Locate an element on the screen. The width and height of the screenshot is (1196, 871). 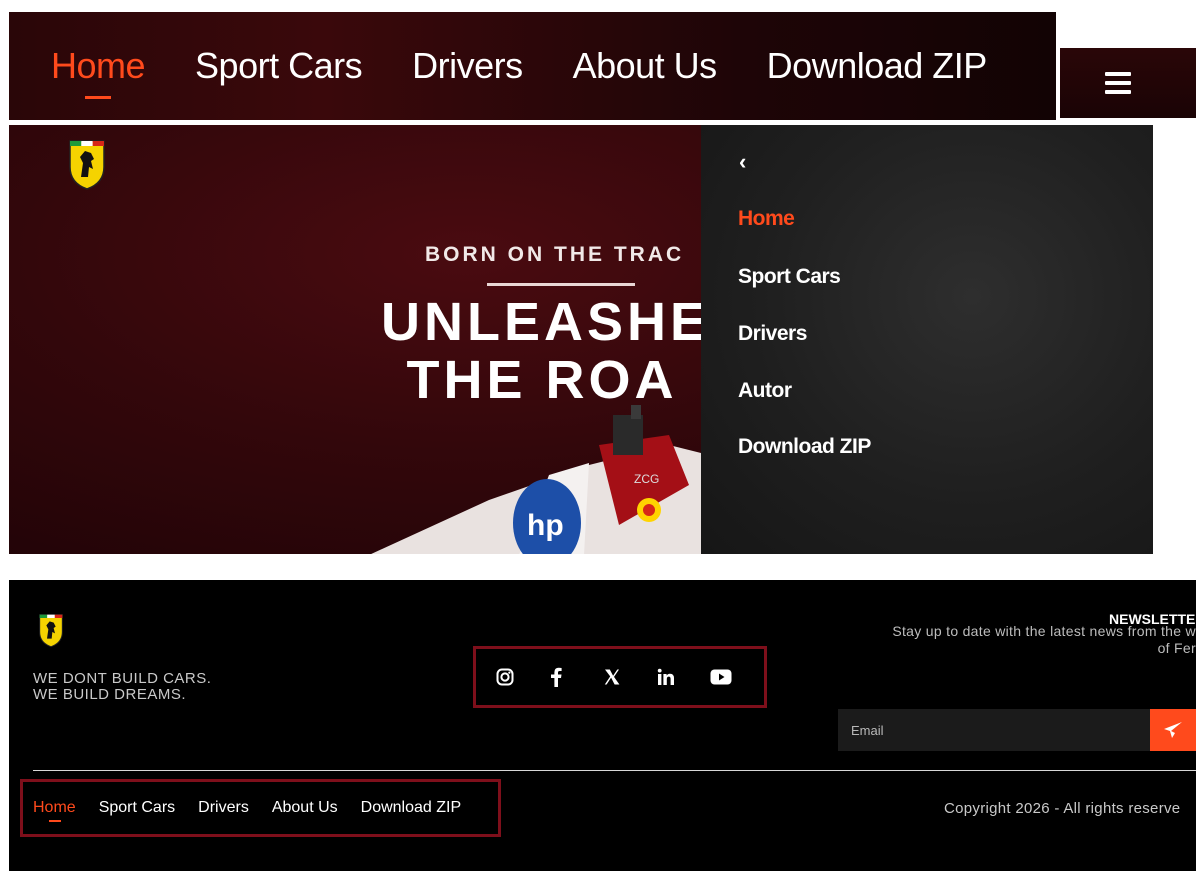
instagram-icon is located at coordinates (523, 677).